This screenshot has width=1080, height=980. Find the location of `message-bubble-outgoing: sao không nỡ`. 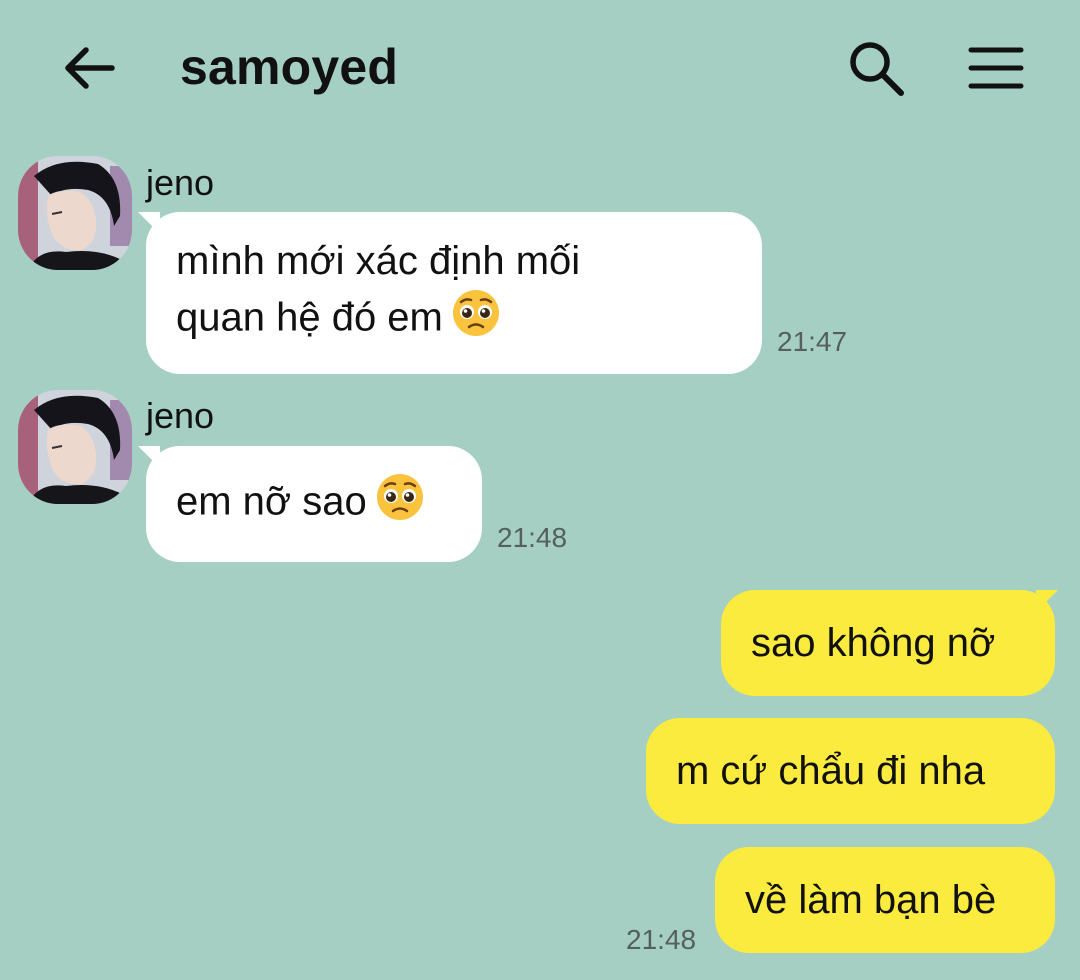

message-bubble-outgoing: sao không nỡ is located at coordinates (888, 643).